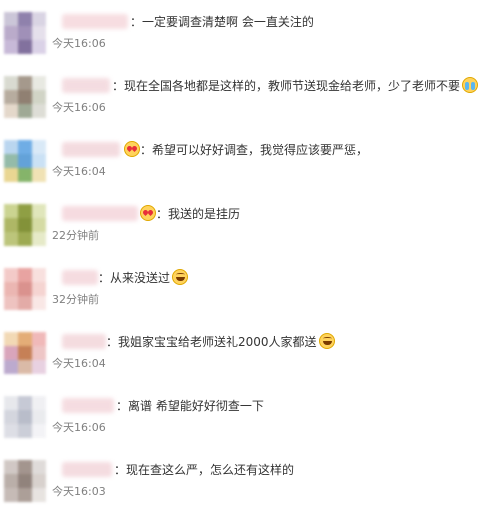 Image resolution: width=497 pixels, height=512 pixels. What do you see at coordinates (204, 470) in the screenshot?
I see `comment-content: ：现在查这么严，怎么还有这样的` at bounding box center [204, 470].